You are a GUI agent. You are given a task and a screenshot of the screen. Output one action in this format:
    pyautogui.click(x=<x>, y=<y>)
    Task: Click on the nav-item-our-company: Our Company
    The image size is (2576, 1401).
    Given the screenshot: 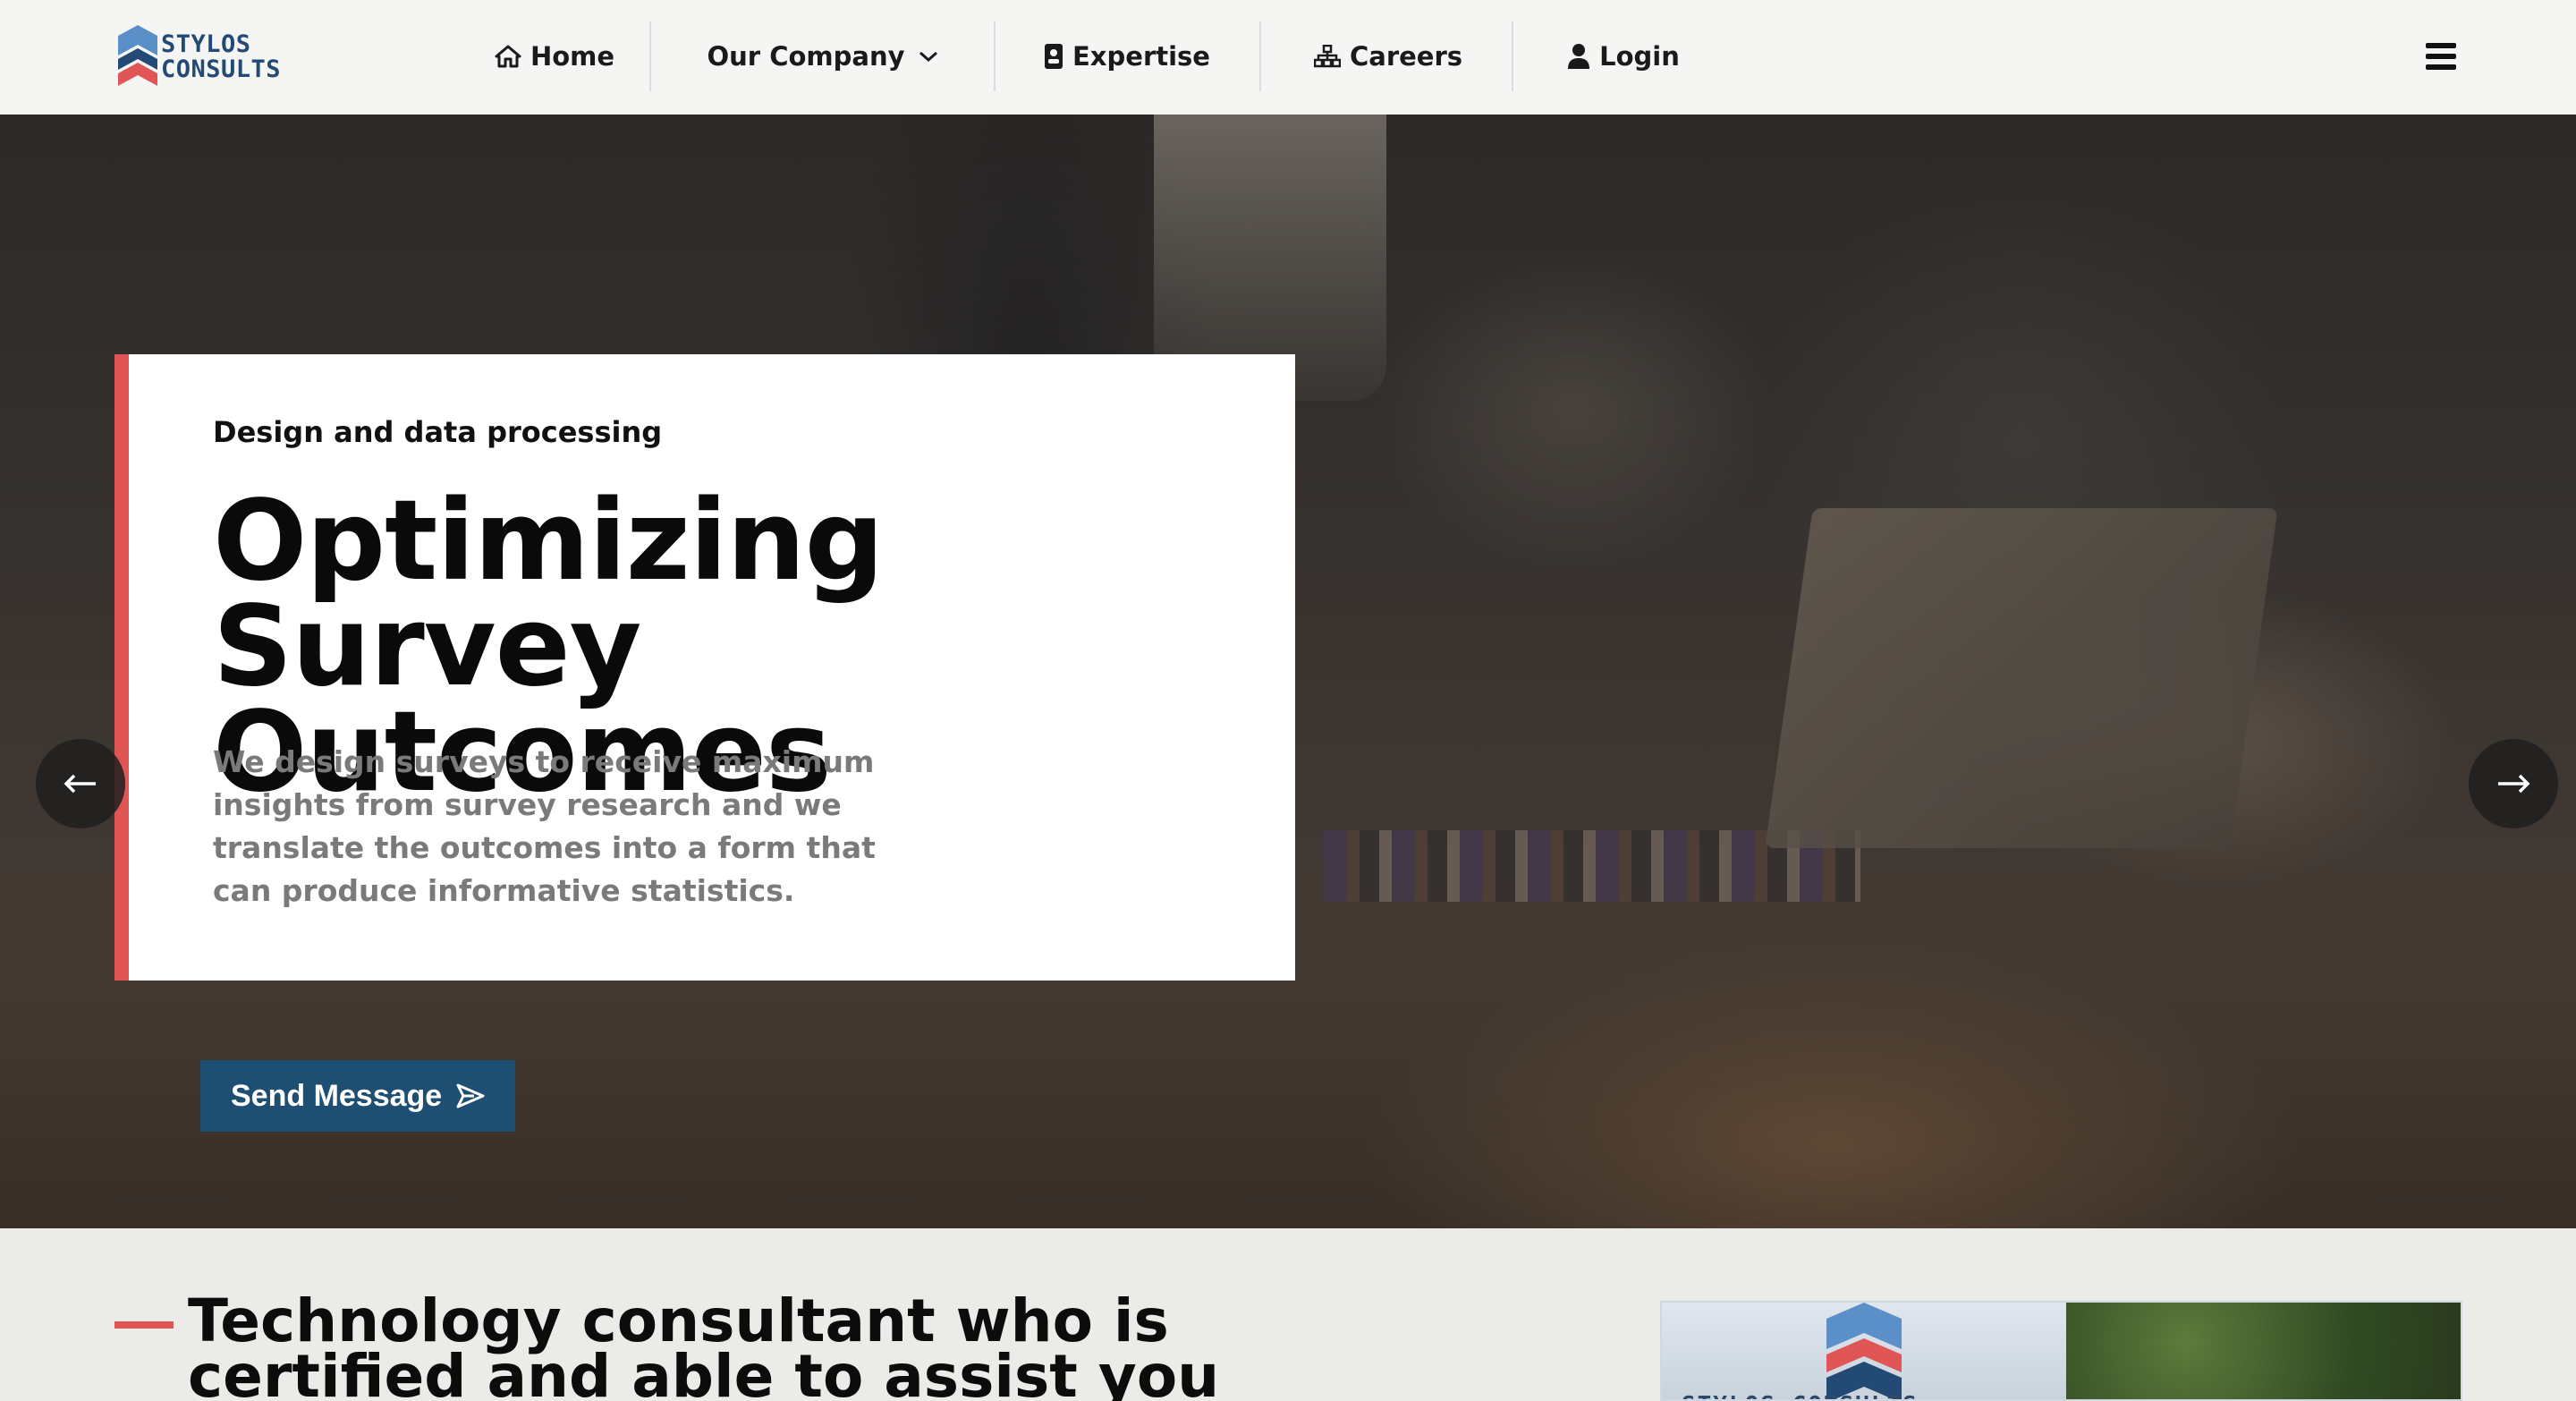 What is the action you would take?
    pyautogui.click(x=823, y=56)
    